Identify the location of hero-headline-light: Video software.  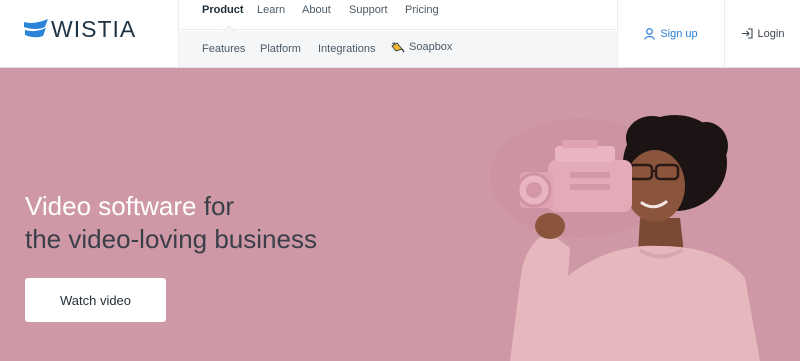
(111, 206).